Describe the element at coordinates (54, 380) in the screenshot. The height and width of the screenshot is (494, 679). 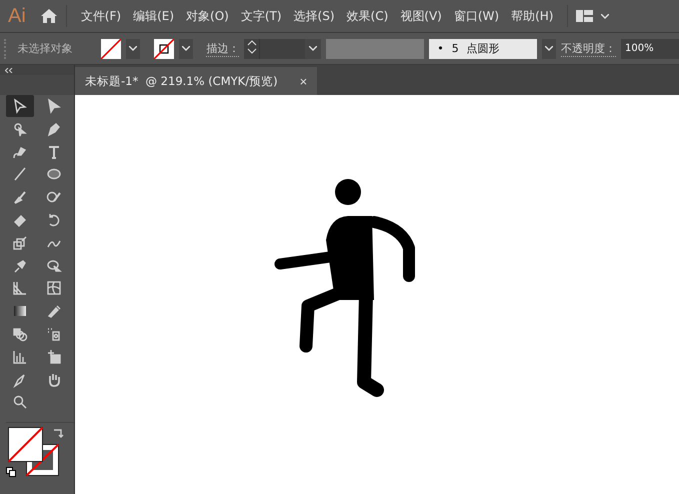
I see `hand-icon` at that location.